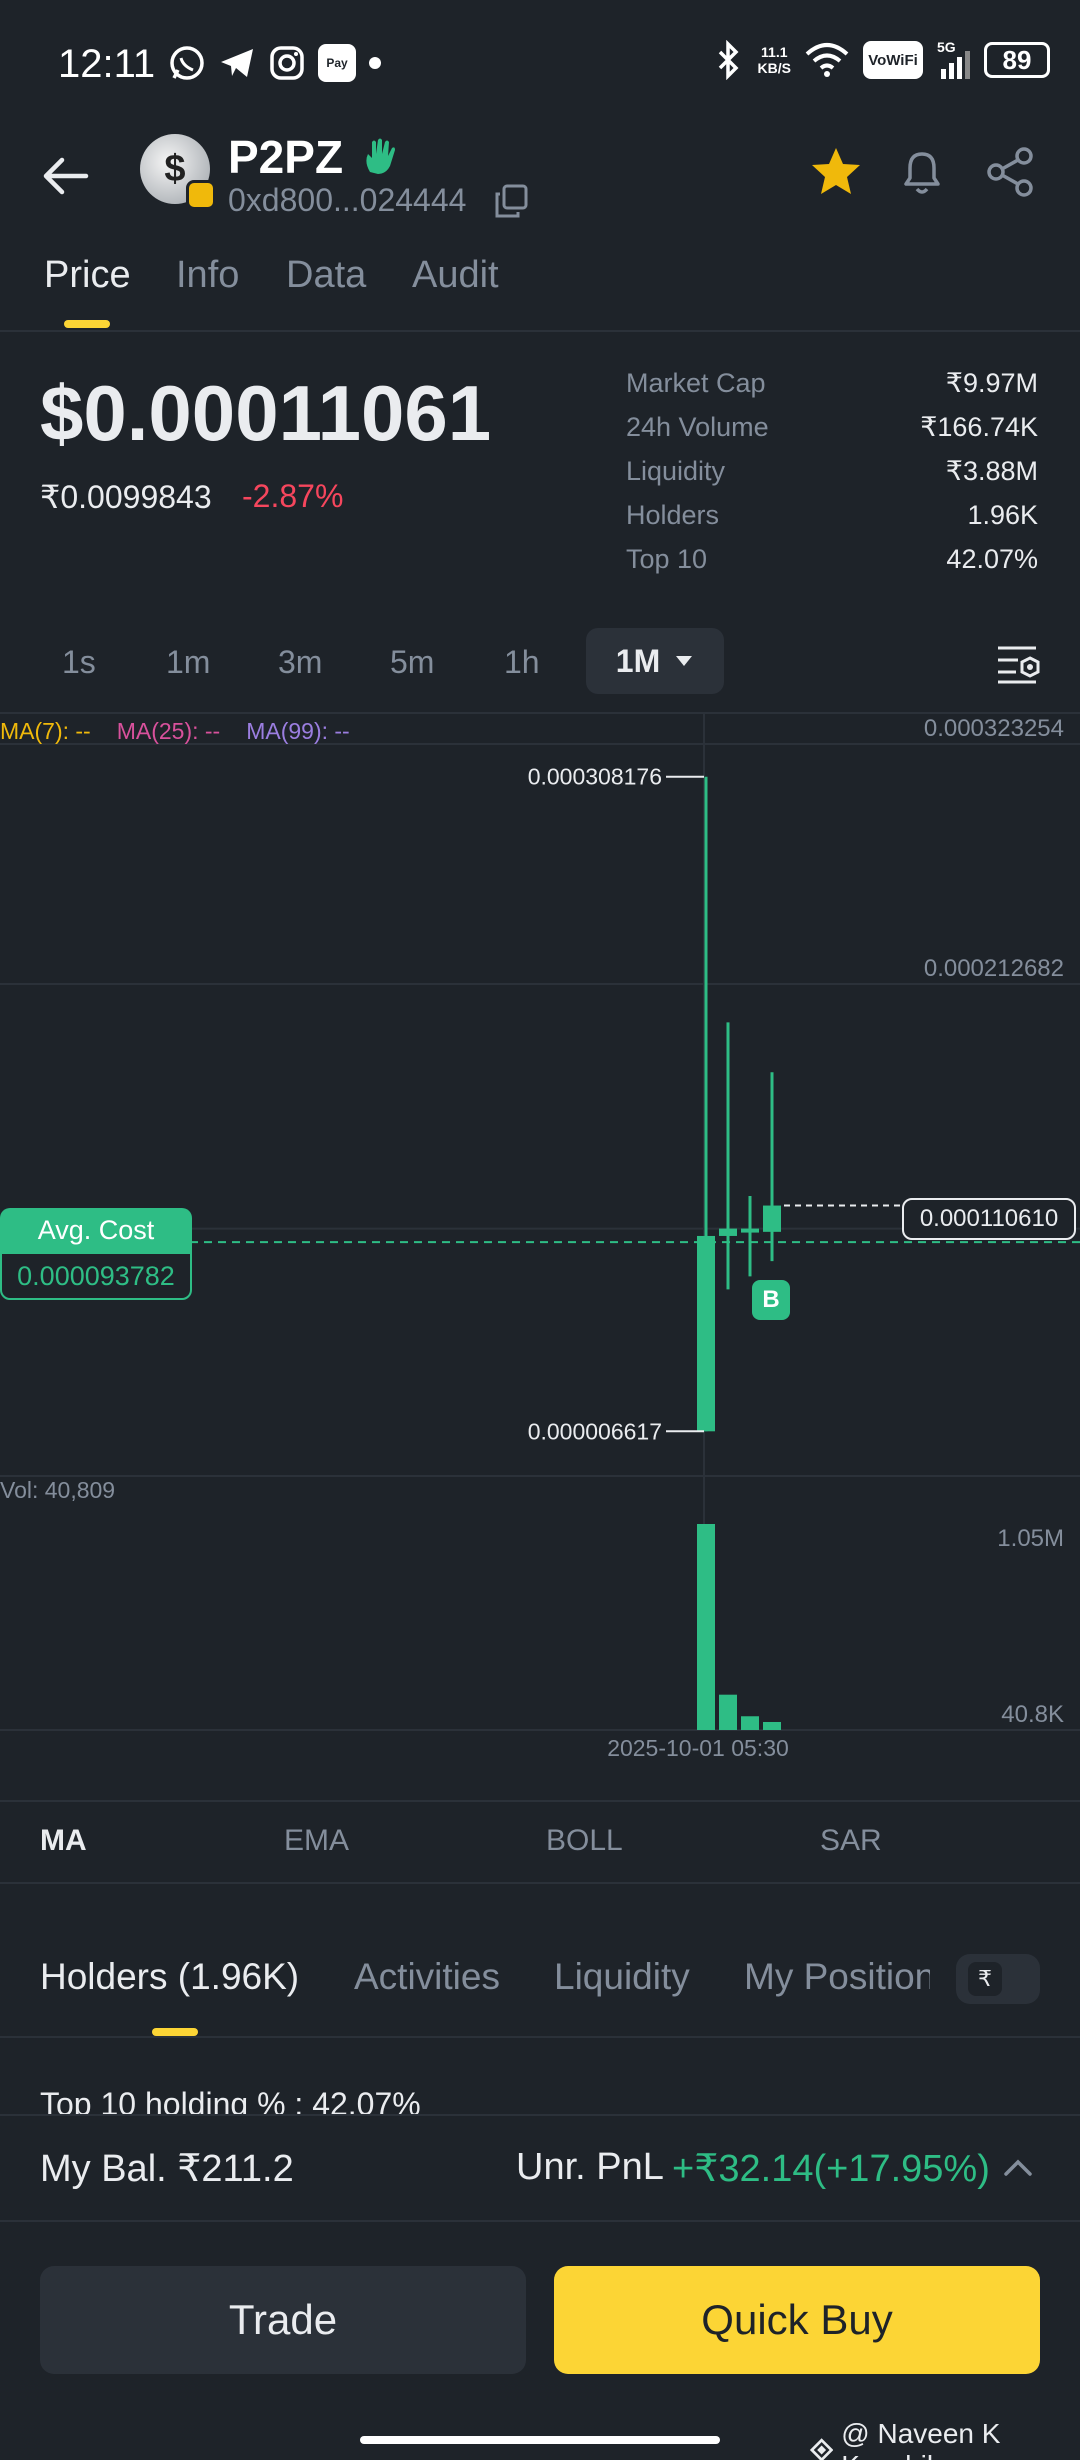  Describe the element at coordinates (96, 1230) in the screenshot. I see `avg-cost-title: Avg. Cost` at that location.